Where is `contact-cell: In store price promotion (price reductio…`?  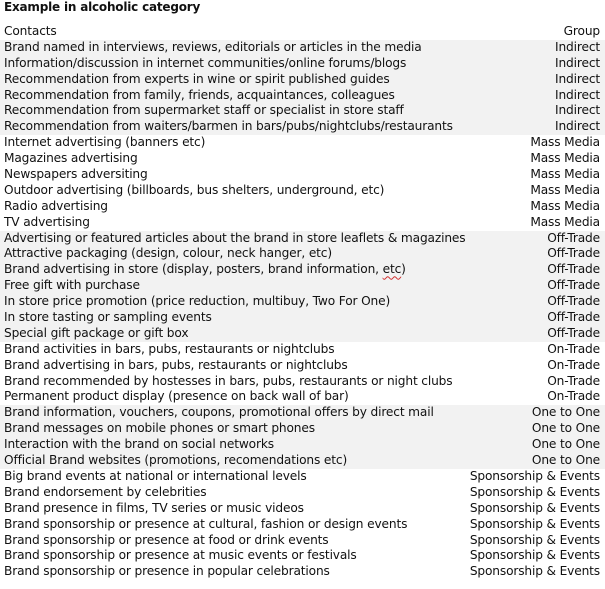
contact-cell: In store price promotion (price reductio… is located at coordinates (195, 302).